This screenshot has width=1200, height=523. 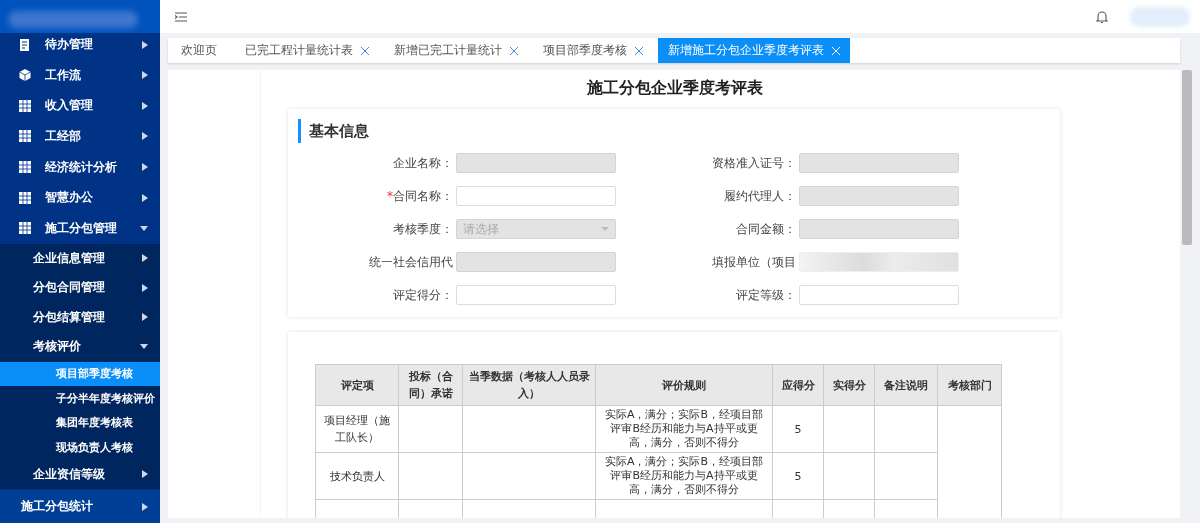 I want to click on section-heading: 基本信息, so click(x=674, y=131).